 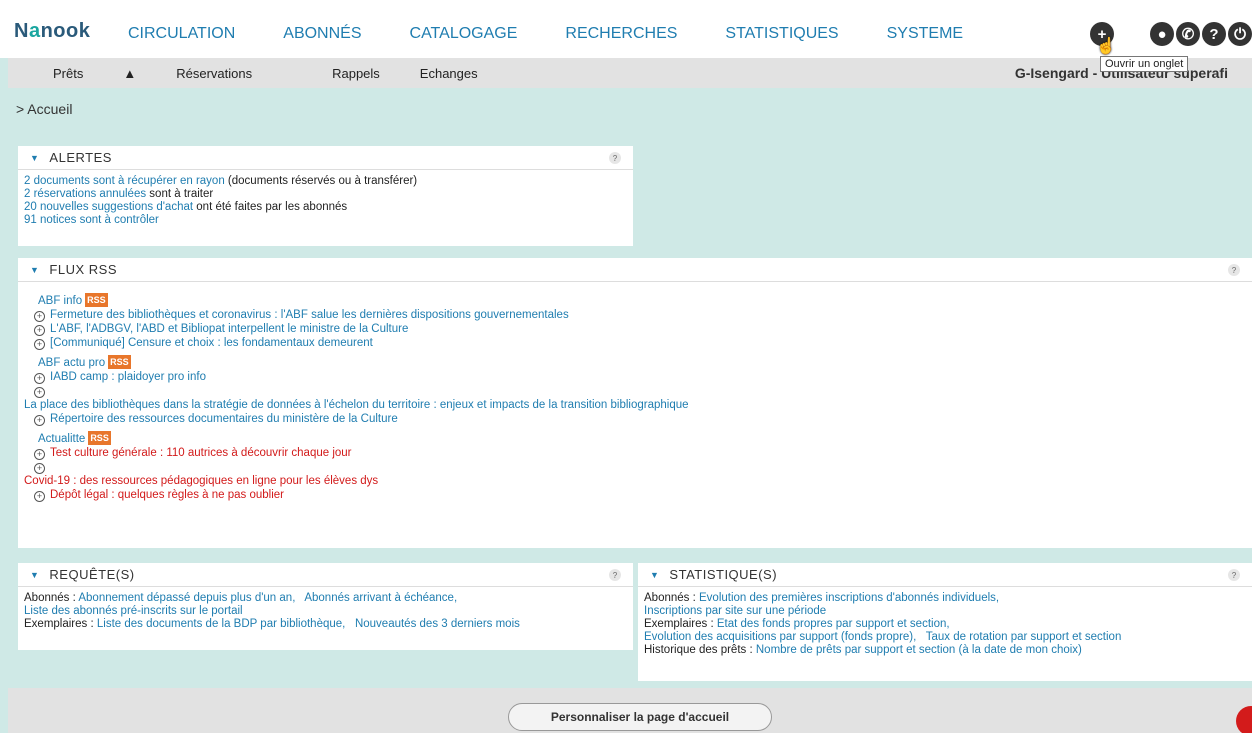 What do you see at coordinates (437, 624) in the screenshot?
I see `query-link: Nouveautés des 3 derniers mois` at bounding box center [437, 624].